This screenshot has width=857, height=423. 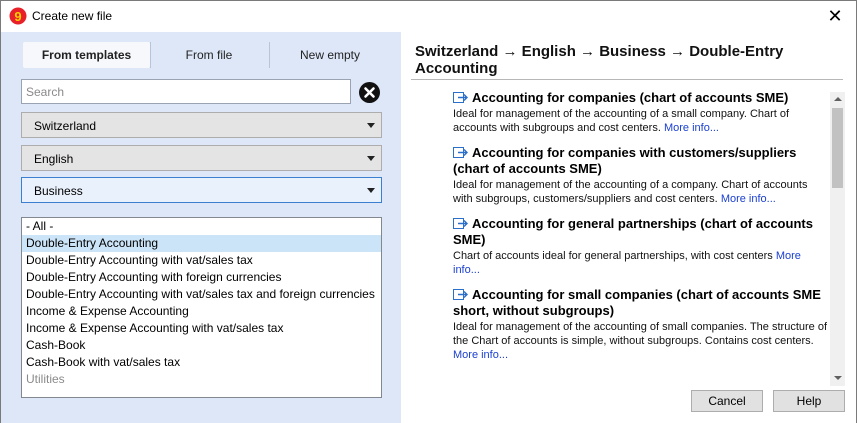 What do you see at coordinates (54, 159) in the screenshot?
I see `language-select-value: English` at bounding box center [54, 159].